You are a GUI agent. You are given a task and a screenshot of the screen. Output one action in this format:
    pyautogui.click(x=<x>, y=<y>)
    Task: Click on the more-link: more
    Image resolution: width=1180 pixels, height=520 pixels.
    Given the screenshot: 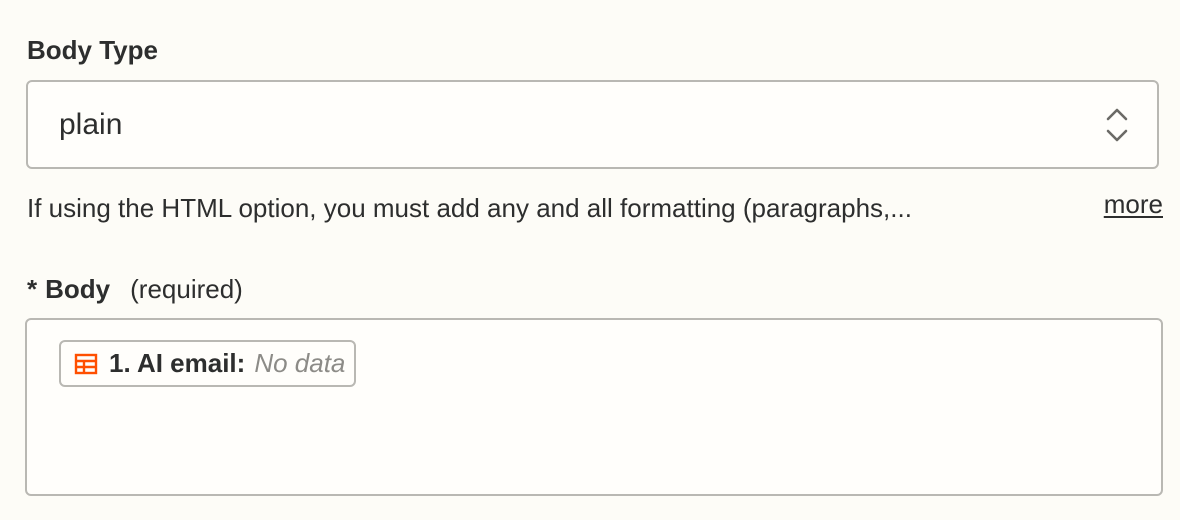 What is the action you would take?
    pyautogui.click(x=1133, y=204)
    